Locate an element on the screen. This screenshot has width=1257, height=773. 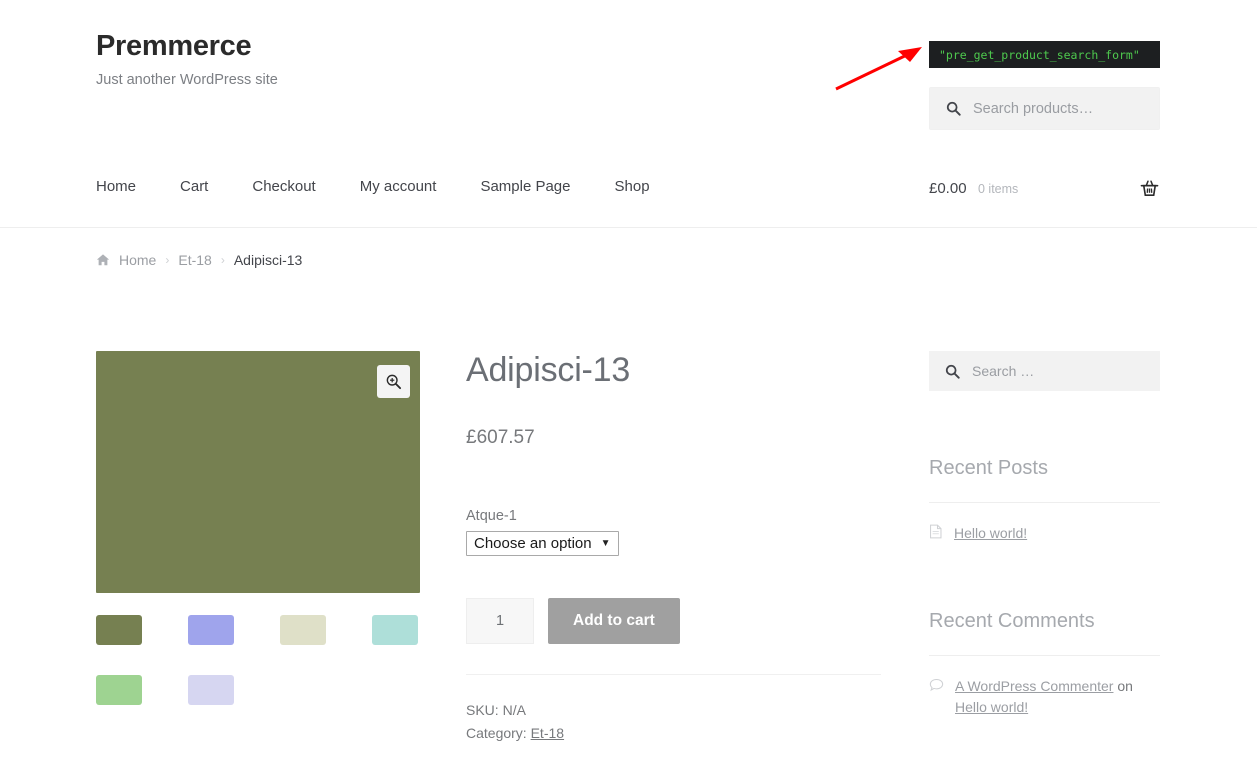
product-thumbnail-list is located at coordinates (258, 675).